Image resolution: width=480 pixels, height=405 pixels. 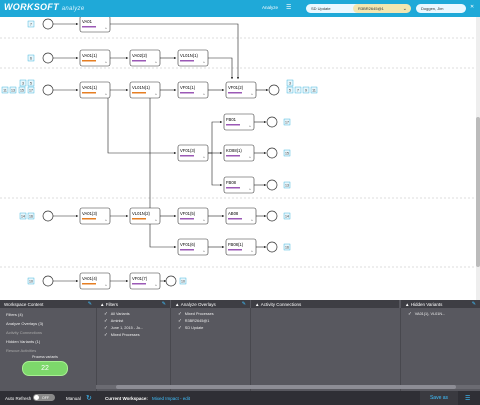 I want to click on filter-item: ✓ All Variants, so click(x=117, y=314).